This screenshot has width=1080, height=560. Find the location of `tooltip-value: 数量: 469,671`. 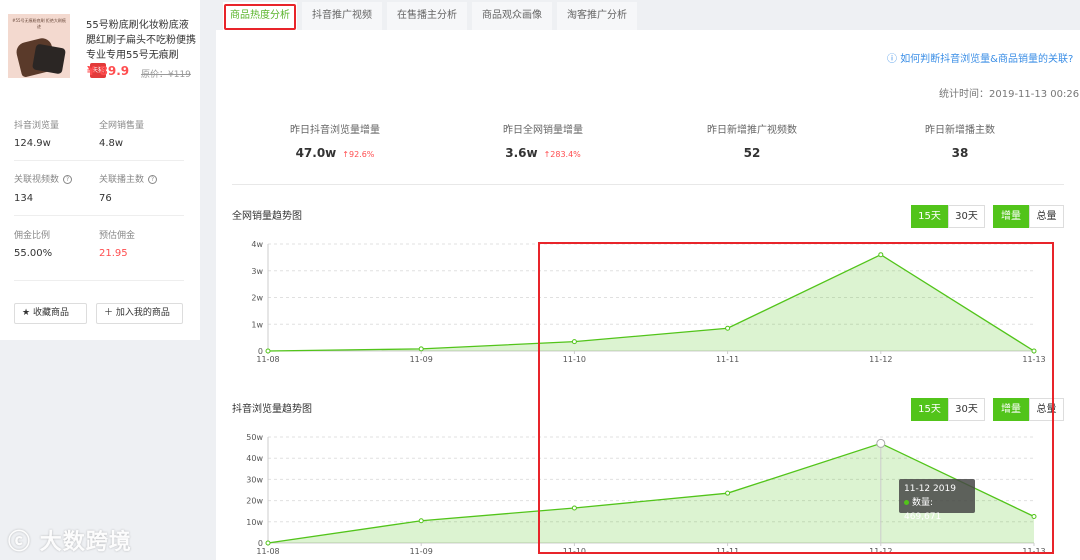

tooltip-value: 数量: 469,671 is located at coordinates (937, 510).